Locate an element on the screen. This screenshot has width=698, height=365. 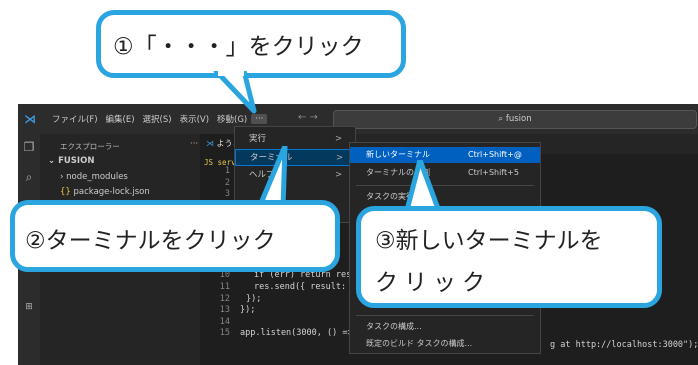
line-number: 3 is located at coordinates (227, 194).